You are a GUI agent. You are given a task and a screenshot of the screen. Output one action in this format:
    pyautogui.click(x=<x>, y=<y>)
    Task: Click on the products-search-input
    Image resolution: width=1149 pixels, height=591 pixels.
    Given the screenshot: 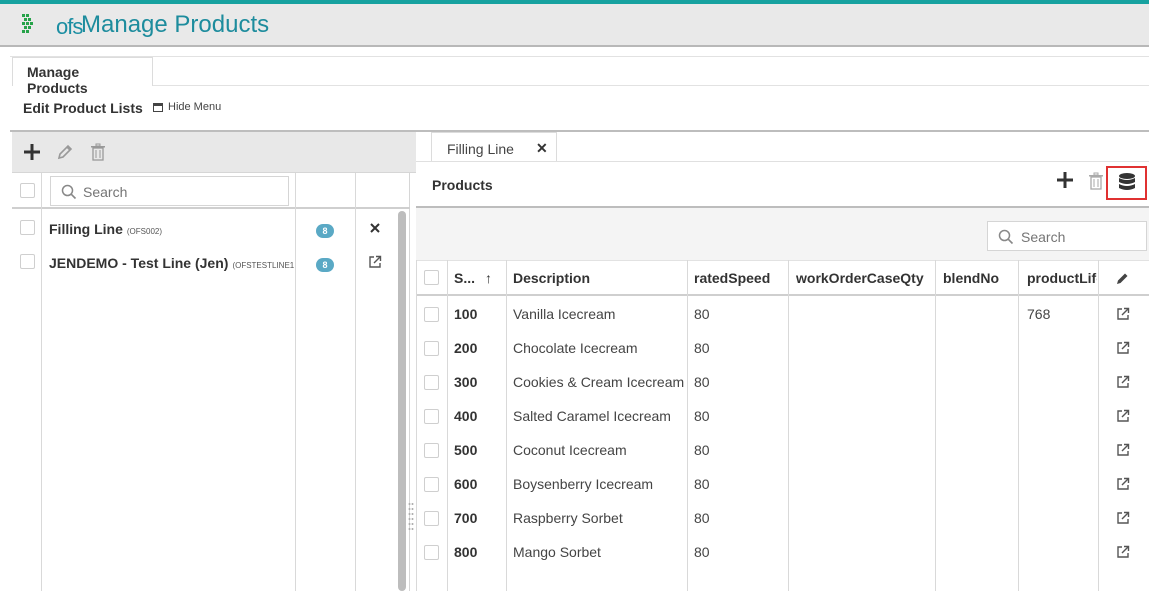 What is the action you would take?
    pyautogui.click(x=1081, y=237)
    